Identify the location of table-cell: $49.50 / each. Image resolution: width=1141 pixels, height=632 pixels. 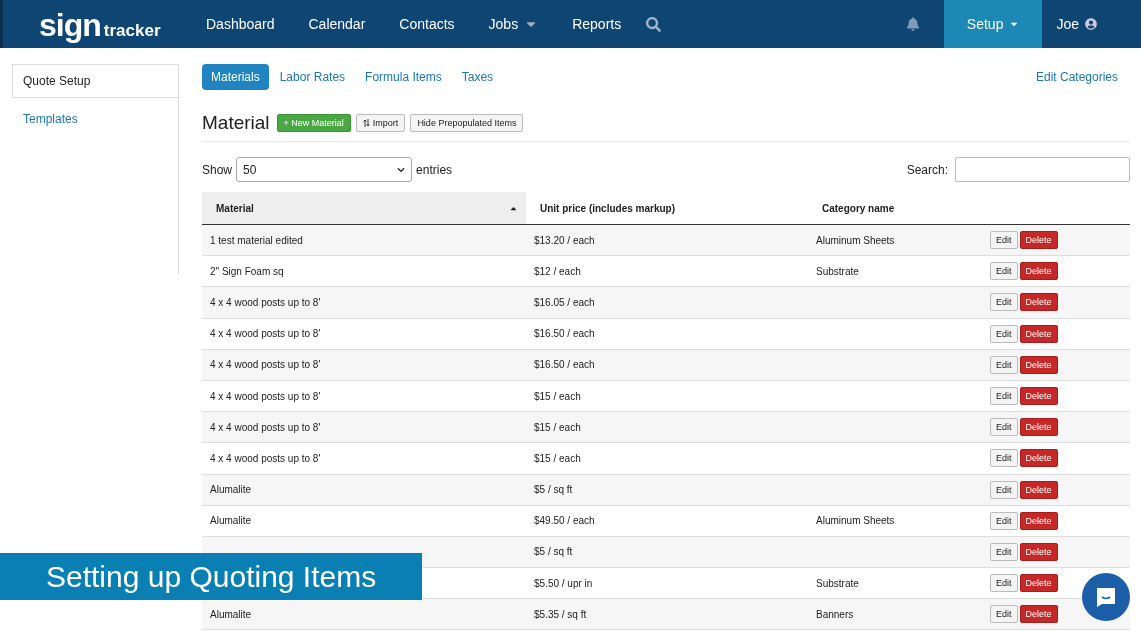
(564, 521).